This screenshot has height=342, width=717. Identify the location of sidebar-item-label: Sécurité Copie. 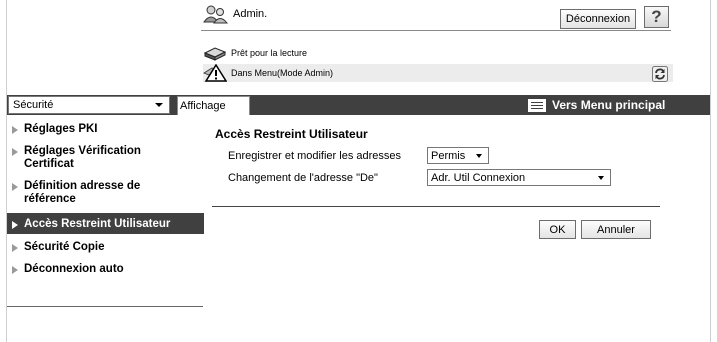
(64, 247).